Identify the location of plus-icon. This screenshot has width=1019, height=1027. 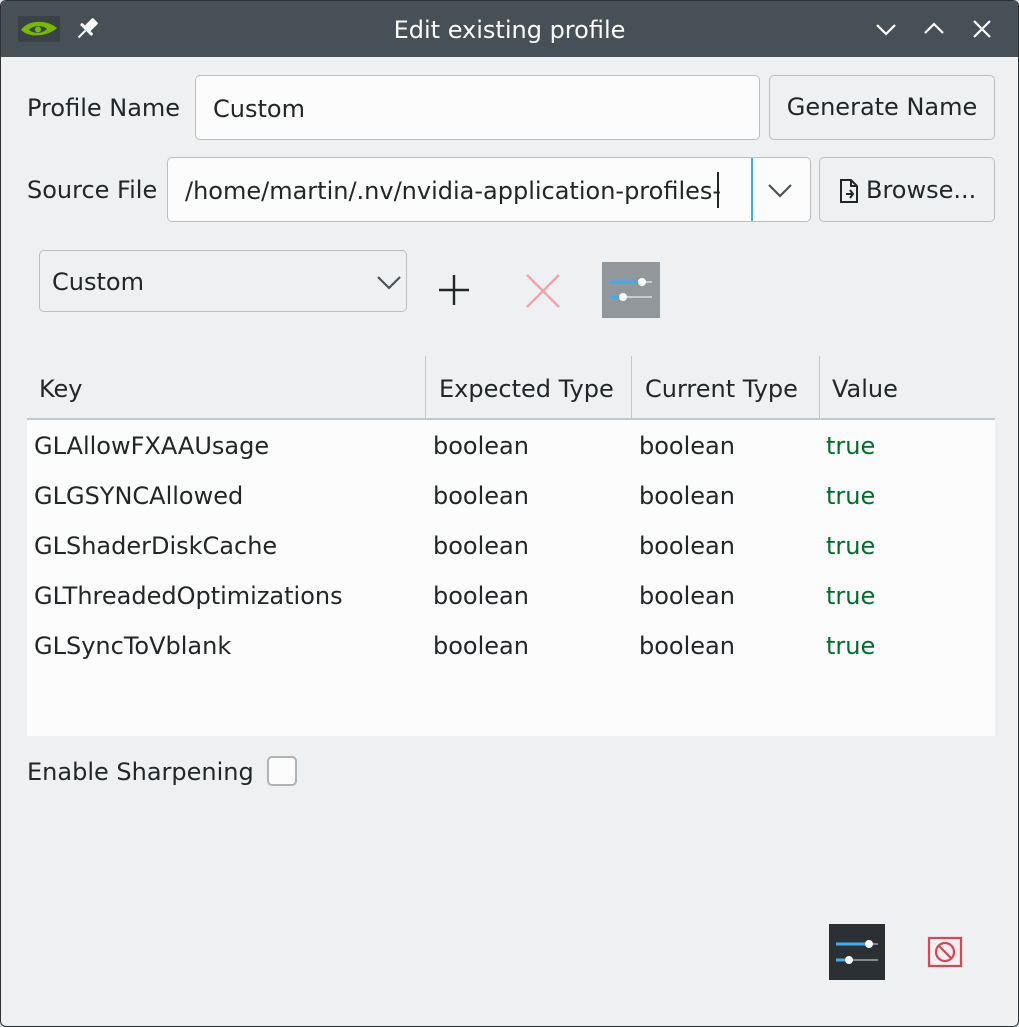
(454, 290).